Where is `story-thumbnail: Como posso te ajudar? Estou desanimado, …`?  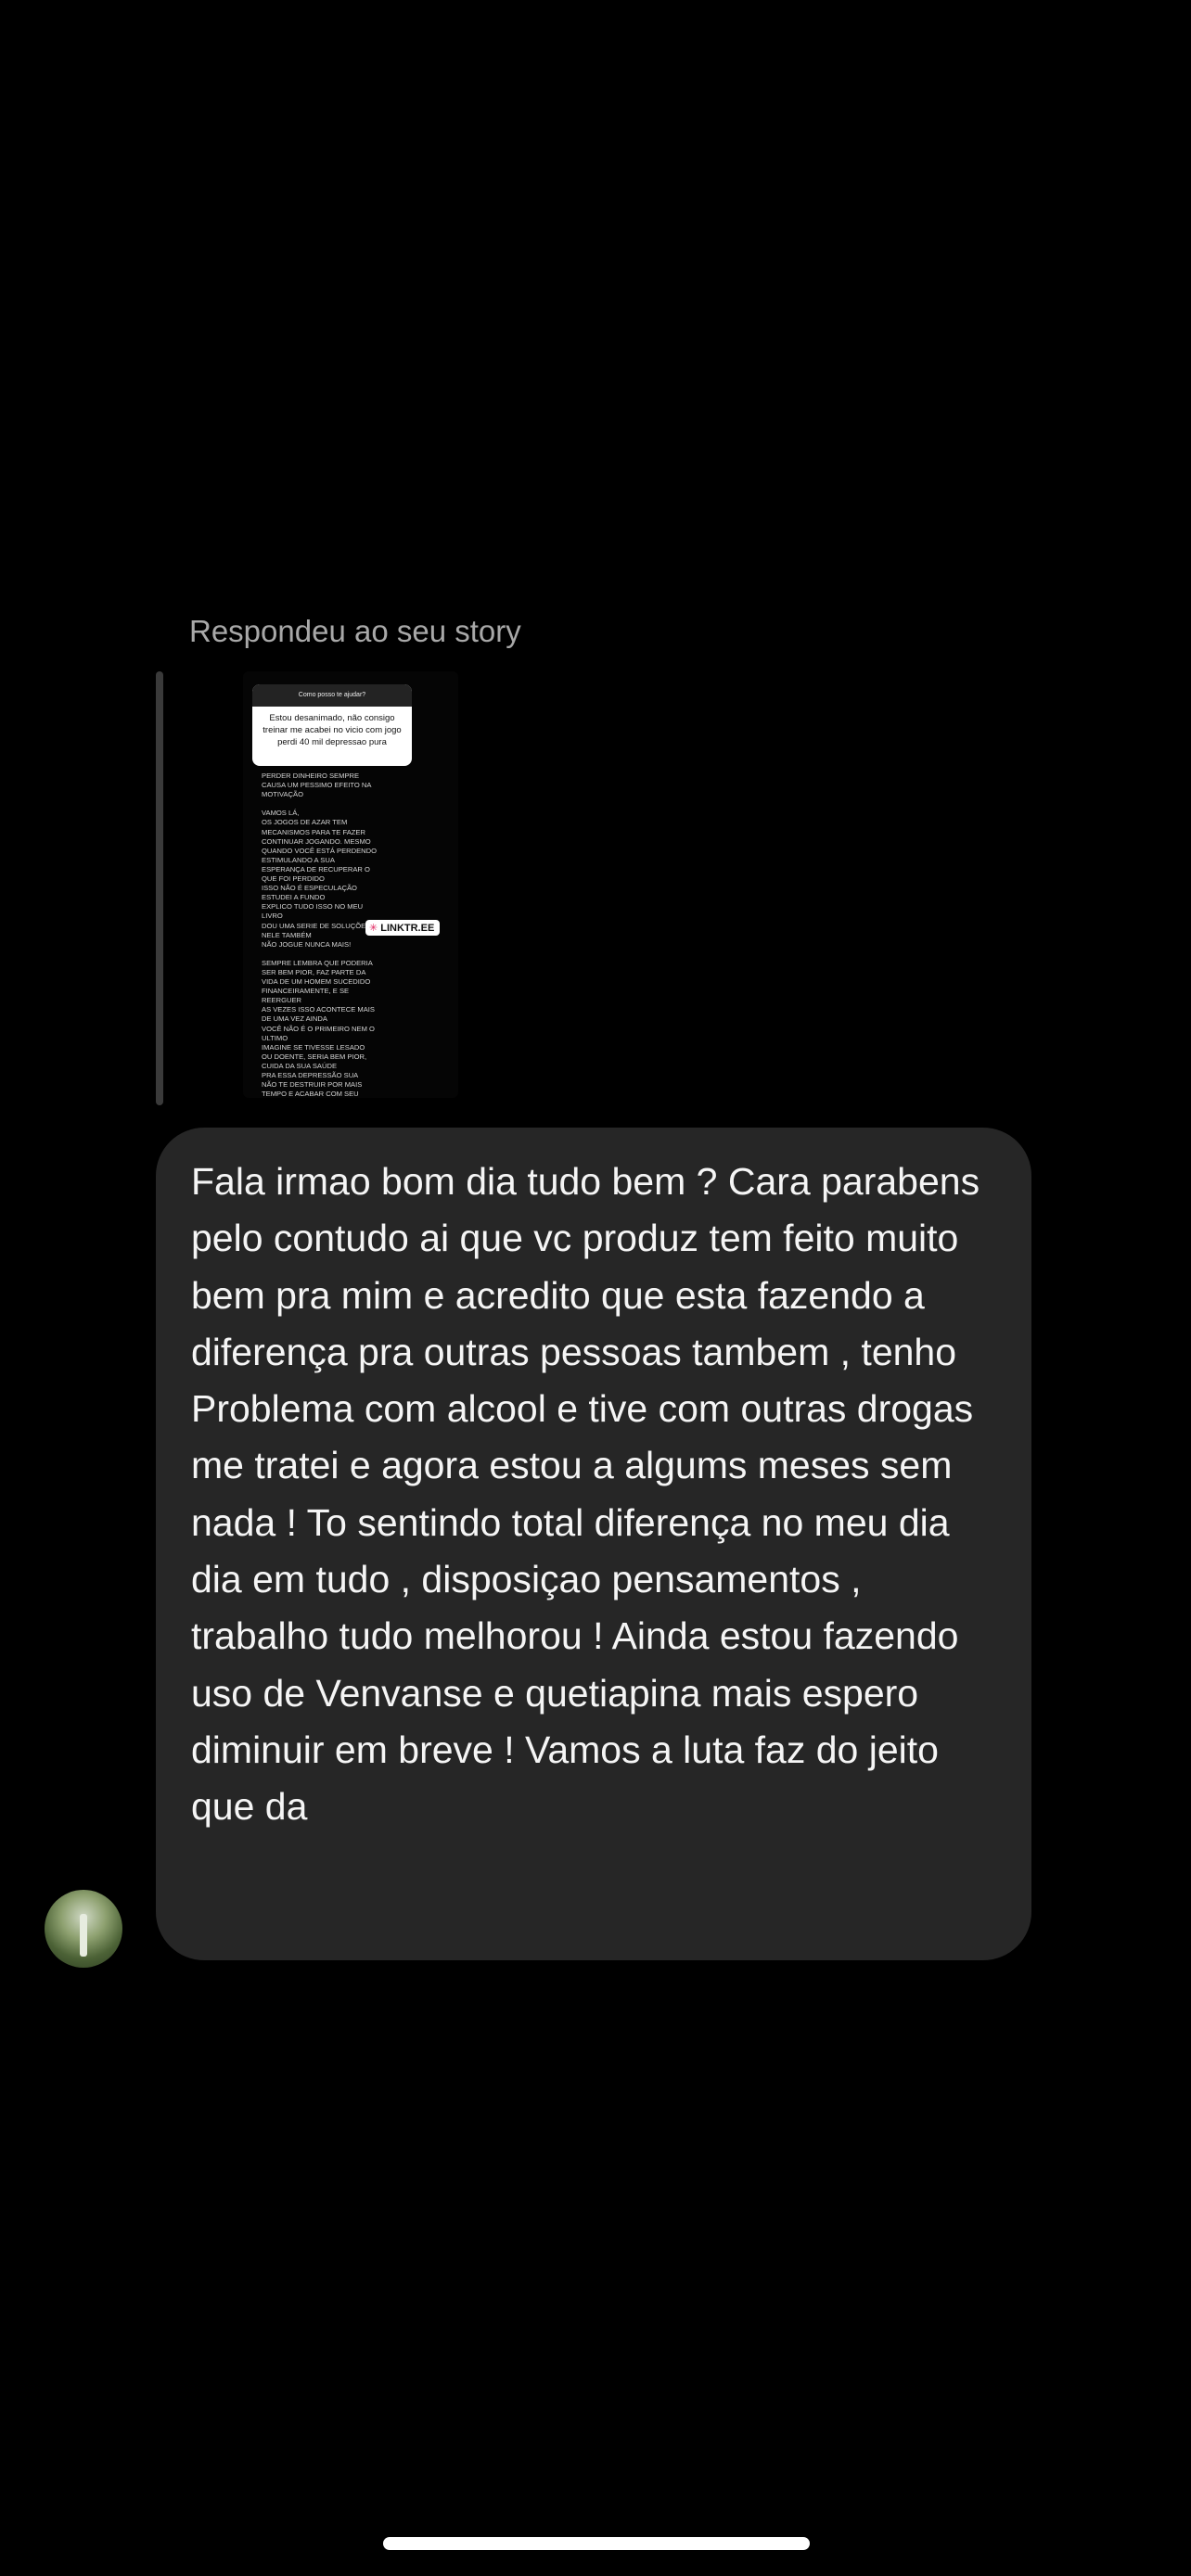
story-thumbnail: Como posso te ajudar? Estou desanimado, … is located at coordinates (350, 884).